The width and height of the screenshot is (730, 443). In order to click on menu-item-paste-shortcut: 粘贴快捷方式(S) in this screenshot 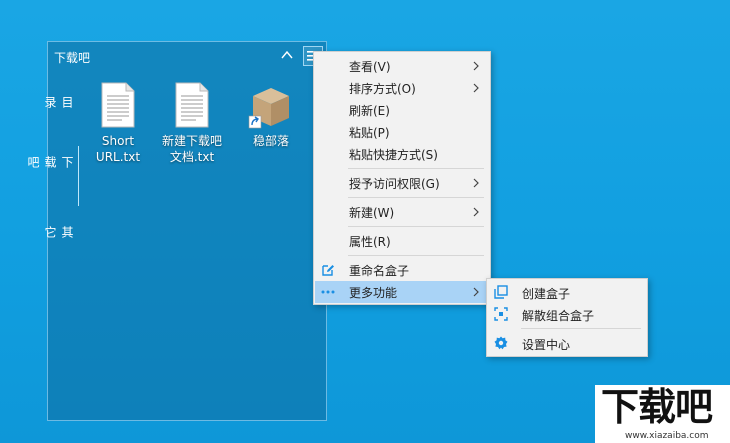, I will do `click(402, 154)`.